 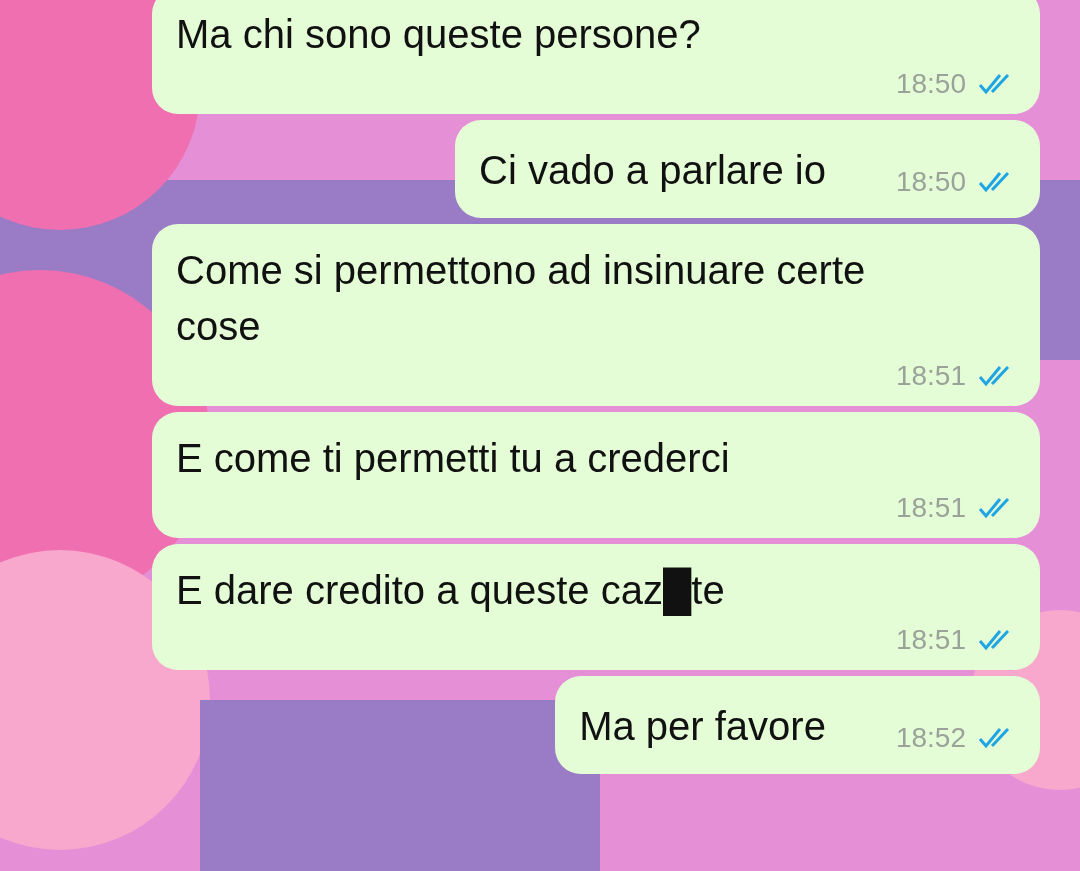 I want to click on message-time: 18:52, so click(x=930, y=738).